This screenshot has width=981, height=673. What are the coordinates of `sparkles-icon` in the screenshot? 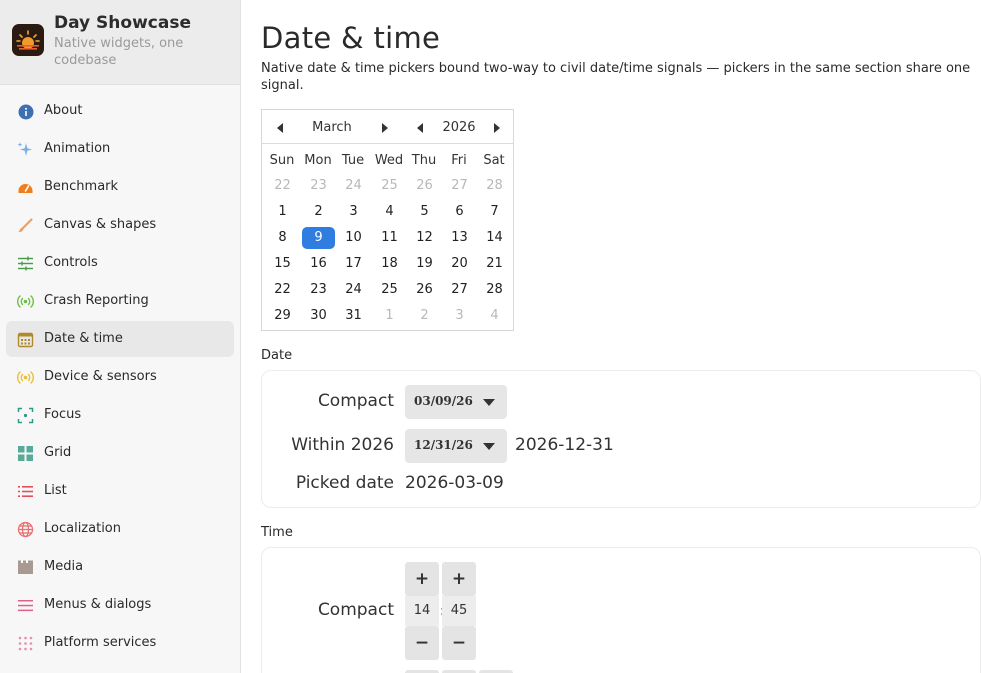 It's located at (25, 149).